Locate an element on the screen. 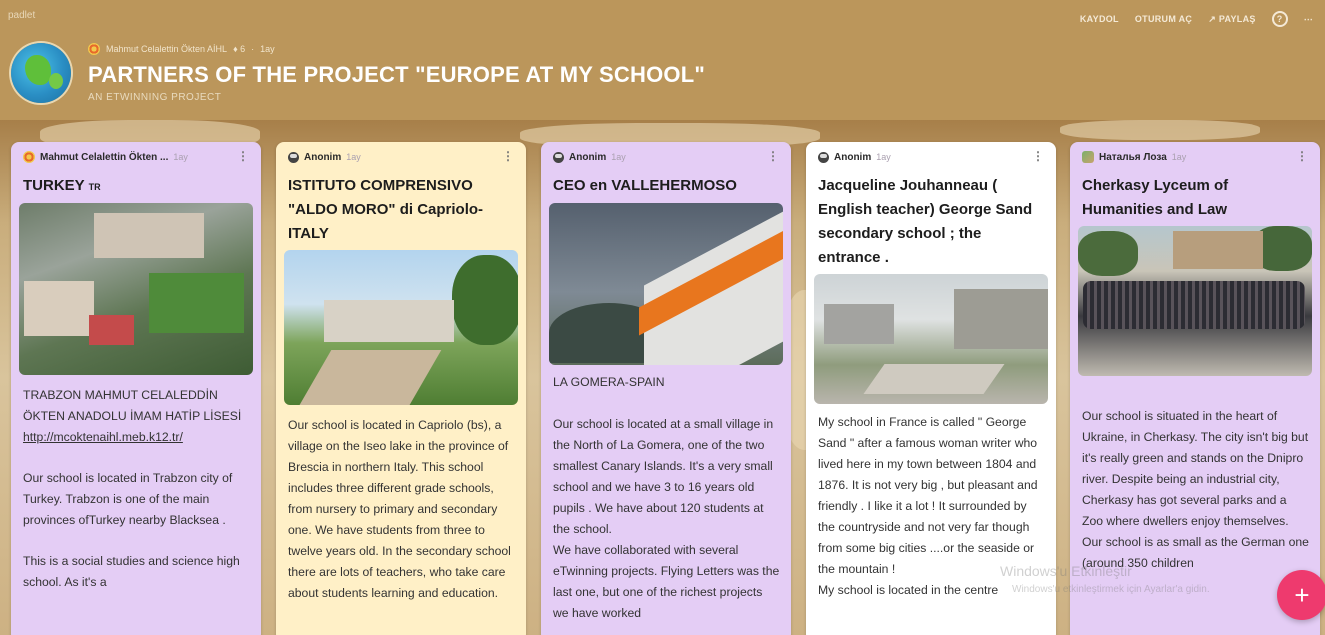 The width and height of the screenshot is (1325, 635). board-time: 1ay is located at coordinates (267, 49).